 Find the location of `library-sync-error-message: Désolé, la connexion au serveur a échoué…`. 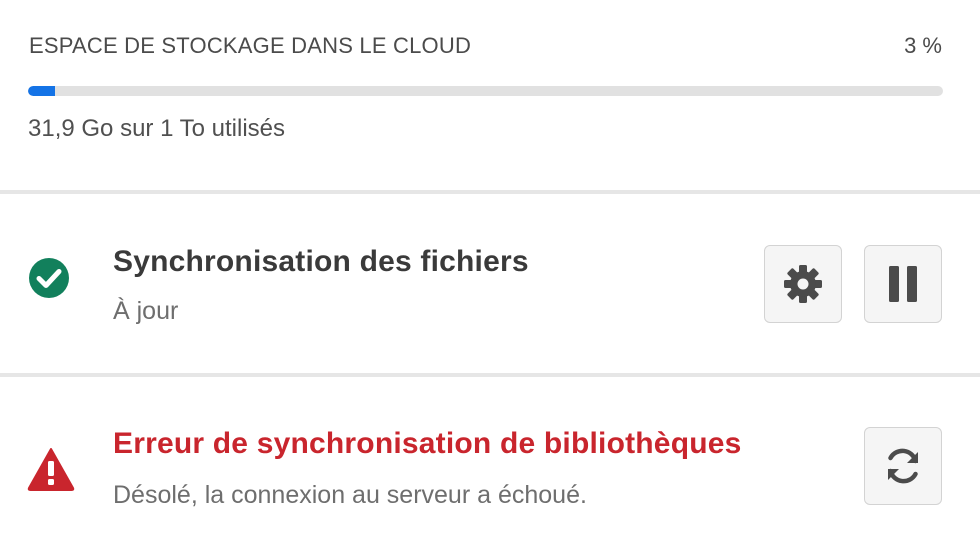

library-sync-error-message: Désolé, la connexion au serveur a échoué… is located at coordinates (350, 495).